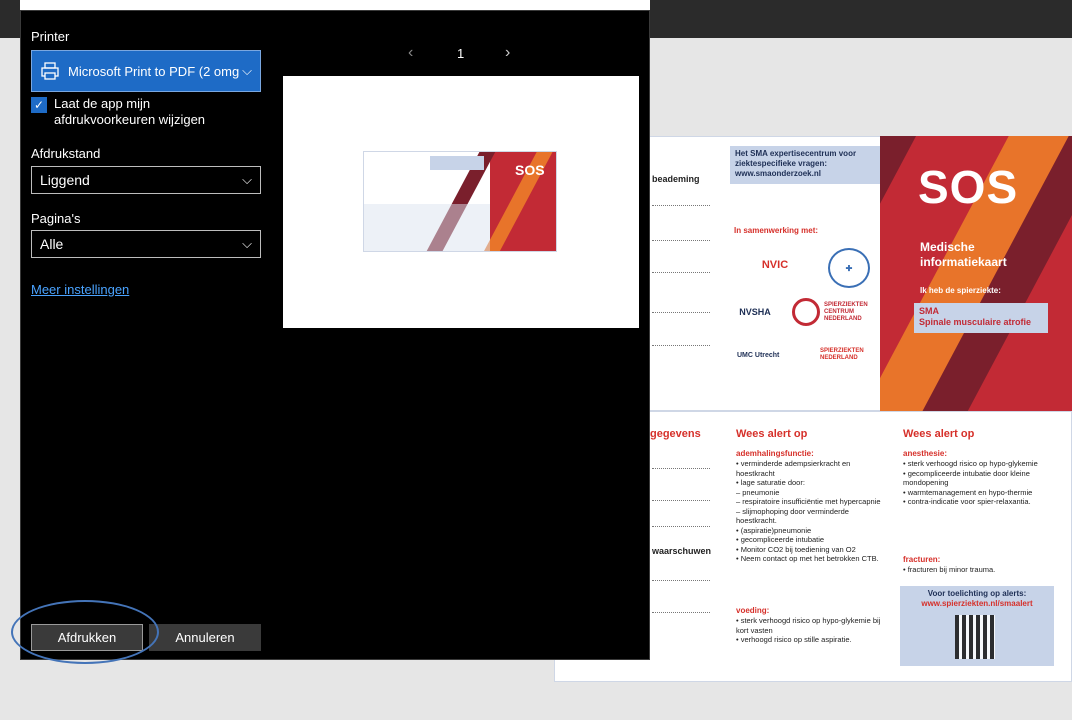 Image resolution: width=1072 pixels, height=720 pixels. Describe the element at coordinates (56, 218) in the screenshot. I see `pages-label: Pagina's` at that location.